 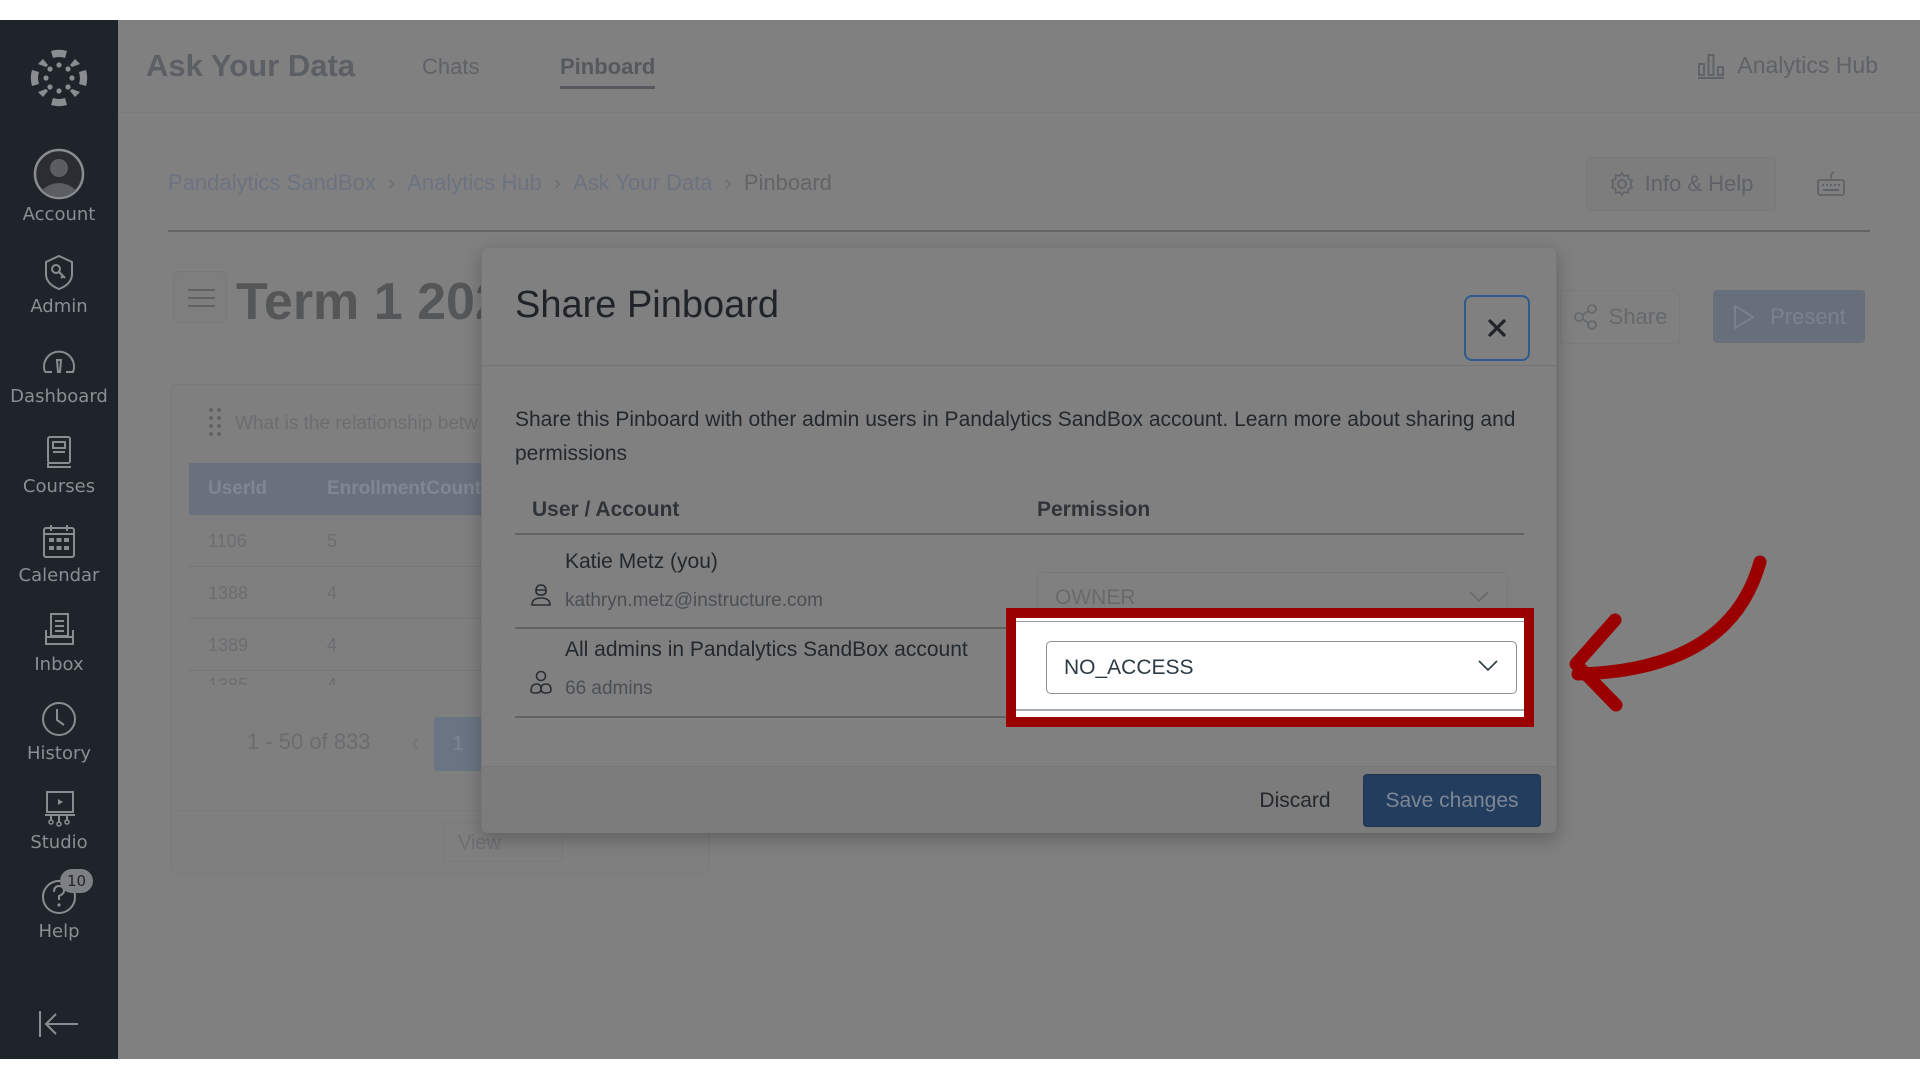 I want to click on chevron-left-icon: ‹, so click(x=415, y=742).